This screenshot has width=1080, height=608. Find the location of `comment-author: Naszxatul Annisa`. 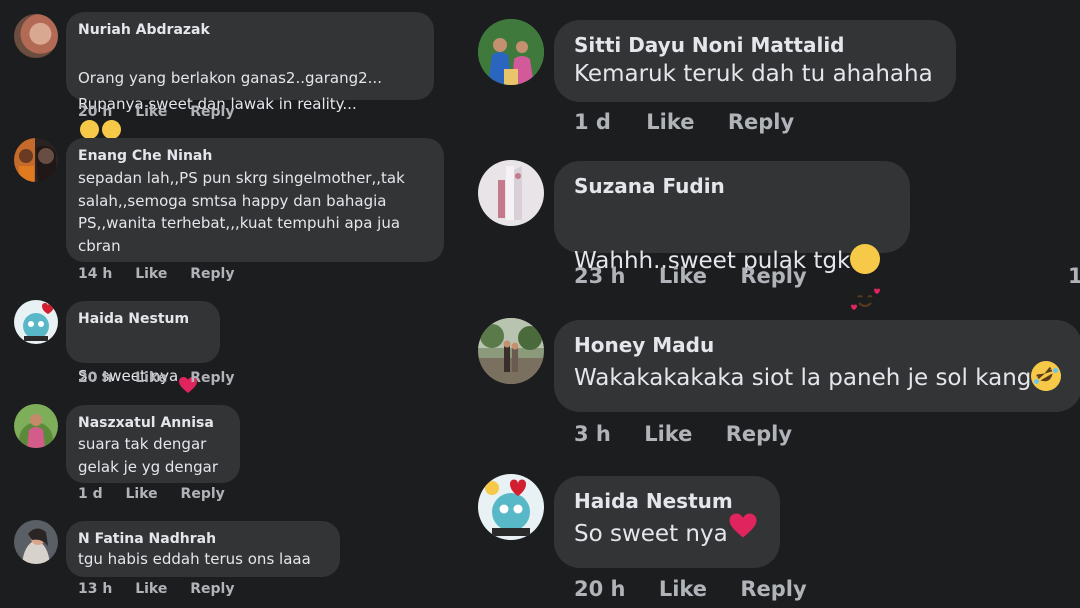

comment-author: Naszxatul Annisa is located at coordinates (153, 423).